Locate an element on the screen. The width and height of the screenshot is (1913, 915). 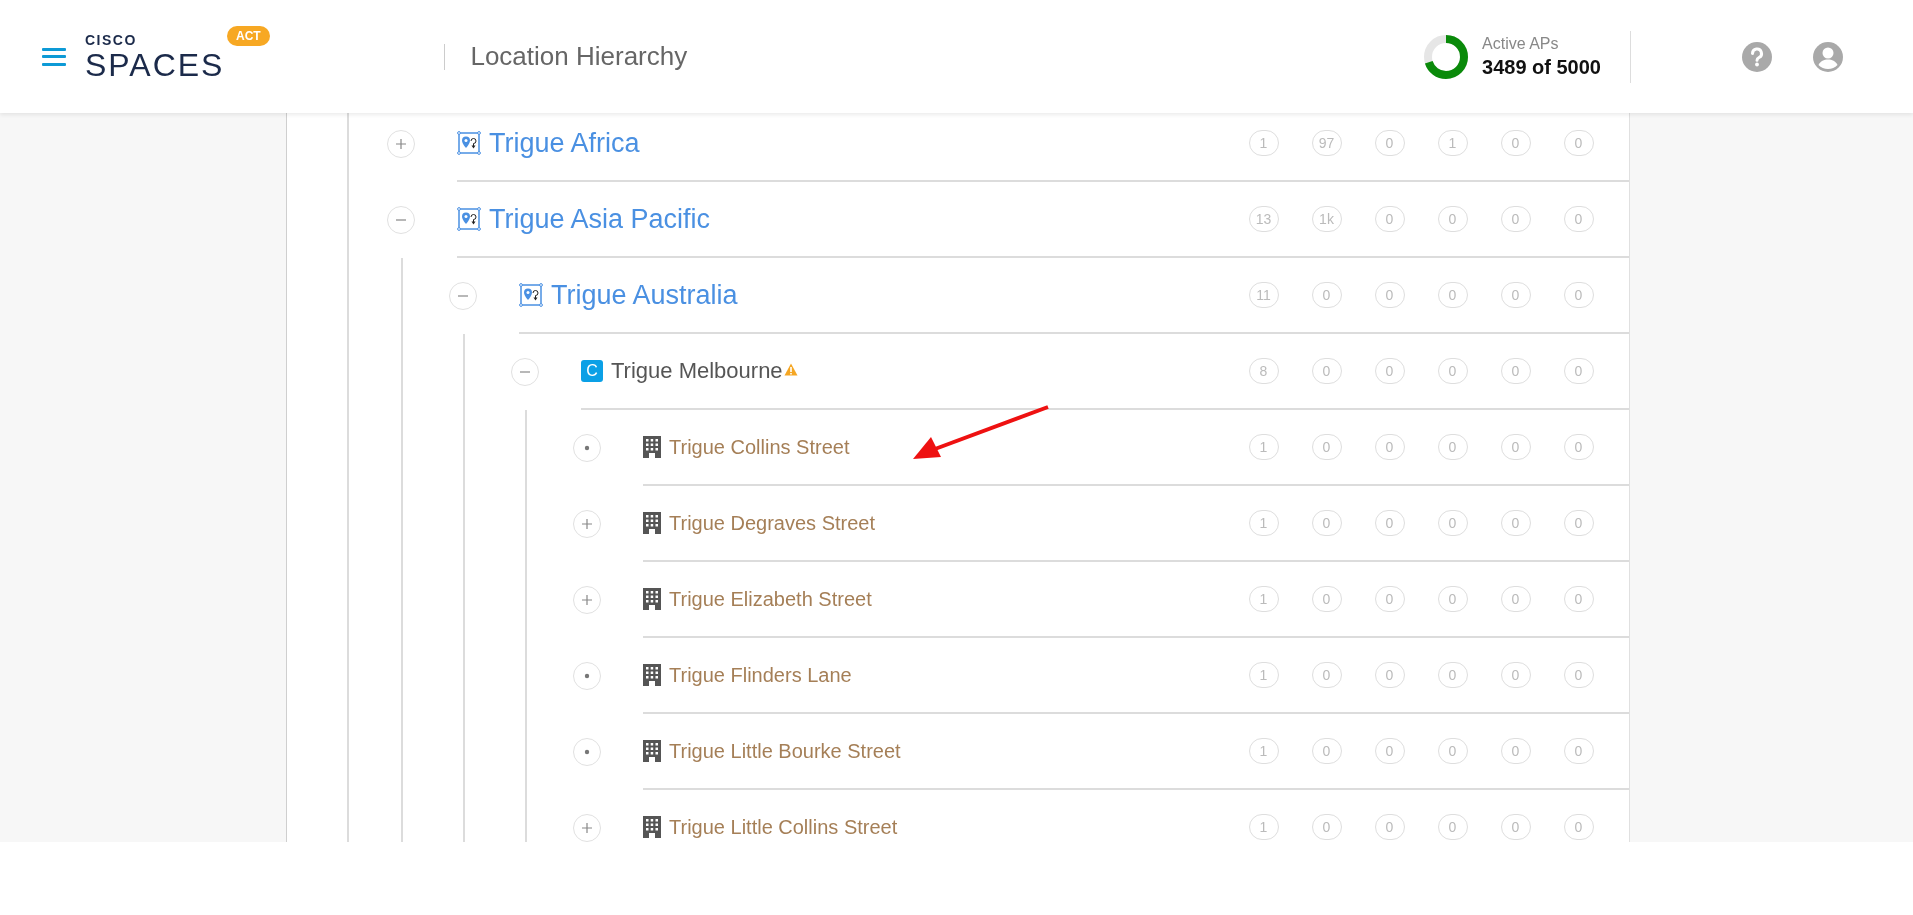
logo-text: SPACES is located at coordinates (155, 64).